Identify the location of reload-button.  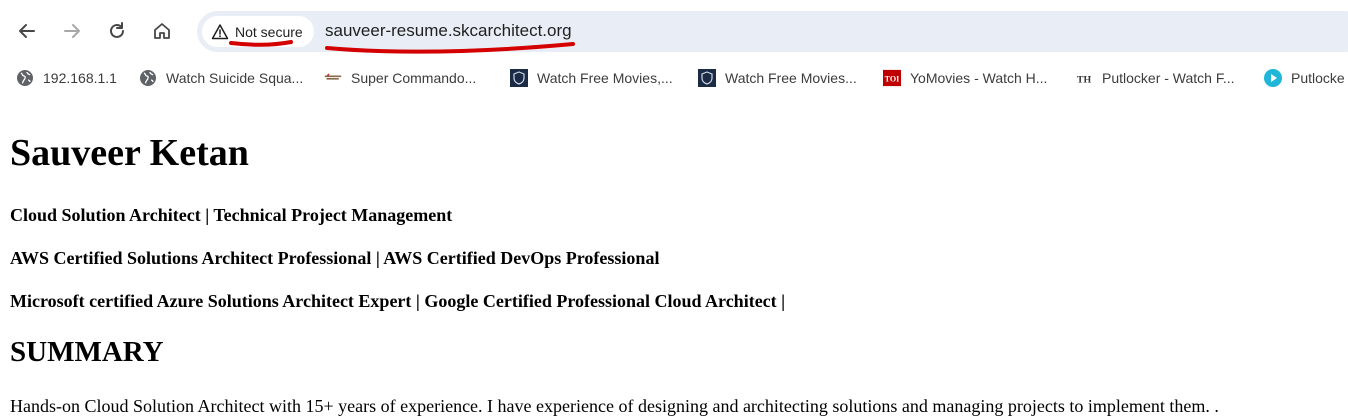
(117, 31).